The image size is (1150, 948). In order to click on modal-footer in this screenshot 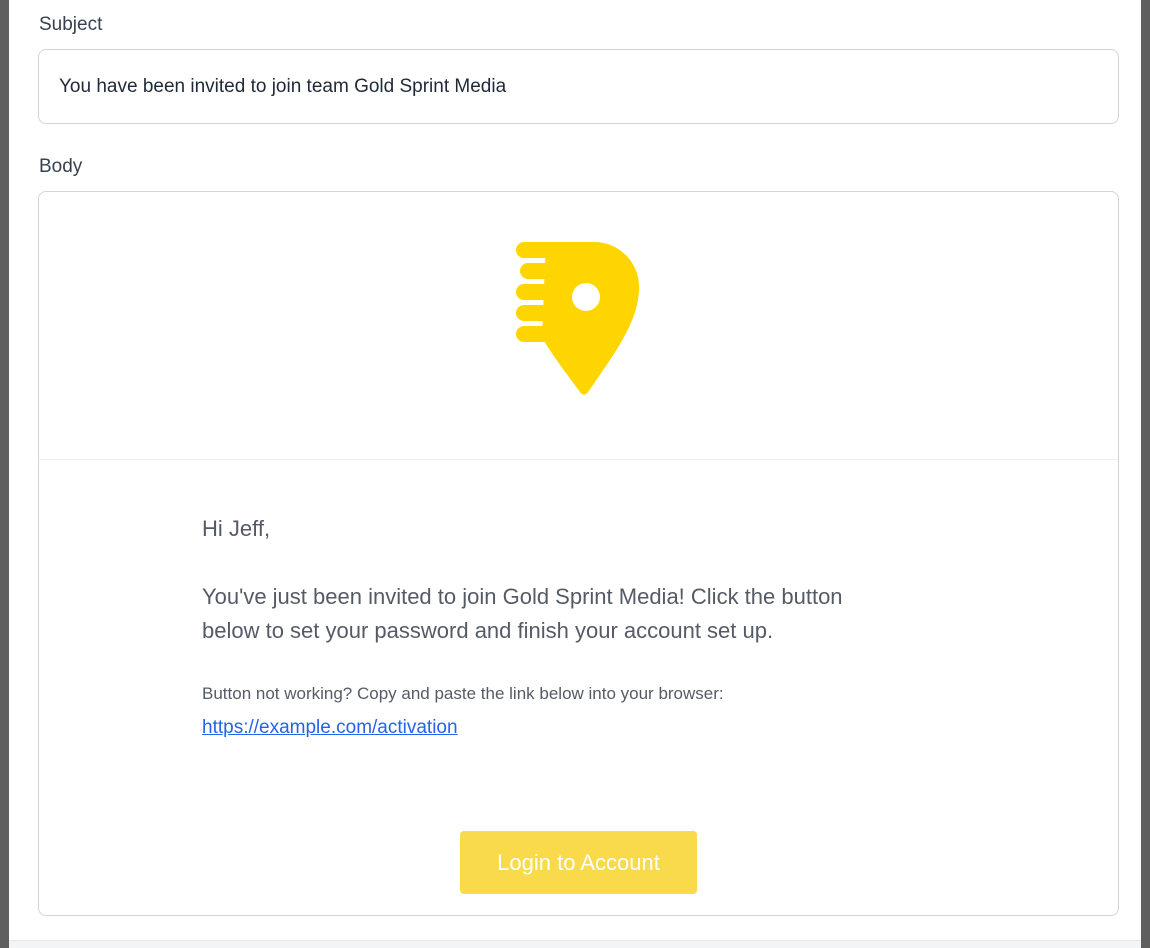, I will do `click(575, 944)`.